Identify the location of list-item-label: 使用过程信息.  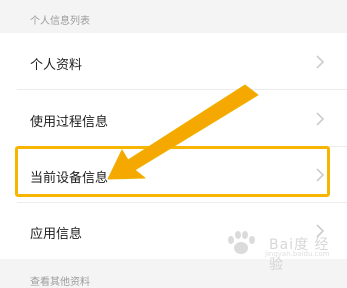
(69, 122).